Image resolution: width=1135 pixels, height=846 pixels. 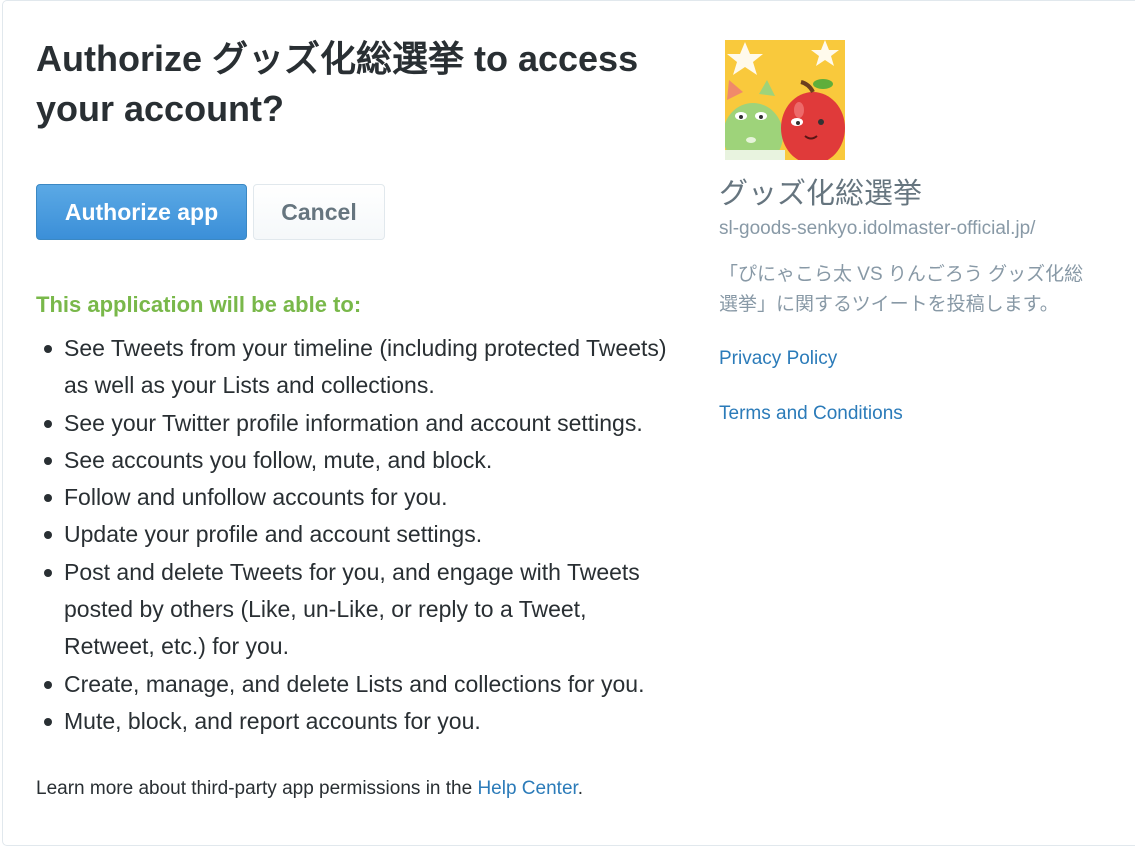 What do you see at coordinates (811, 414) in the screenshot?
I see `terms-conditions-link: Terms and Conditions` at bounding box center [811, 414].